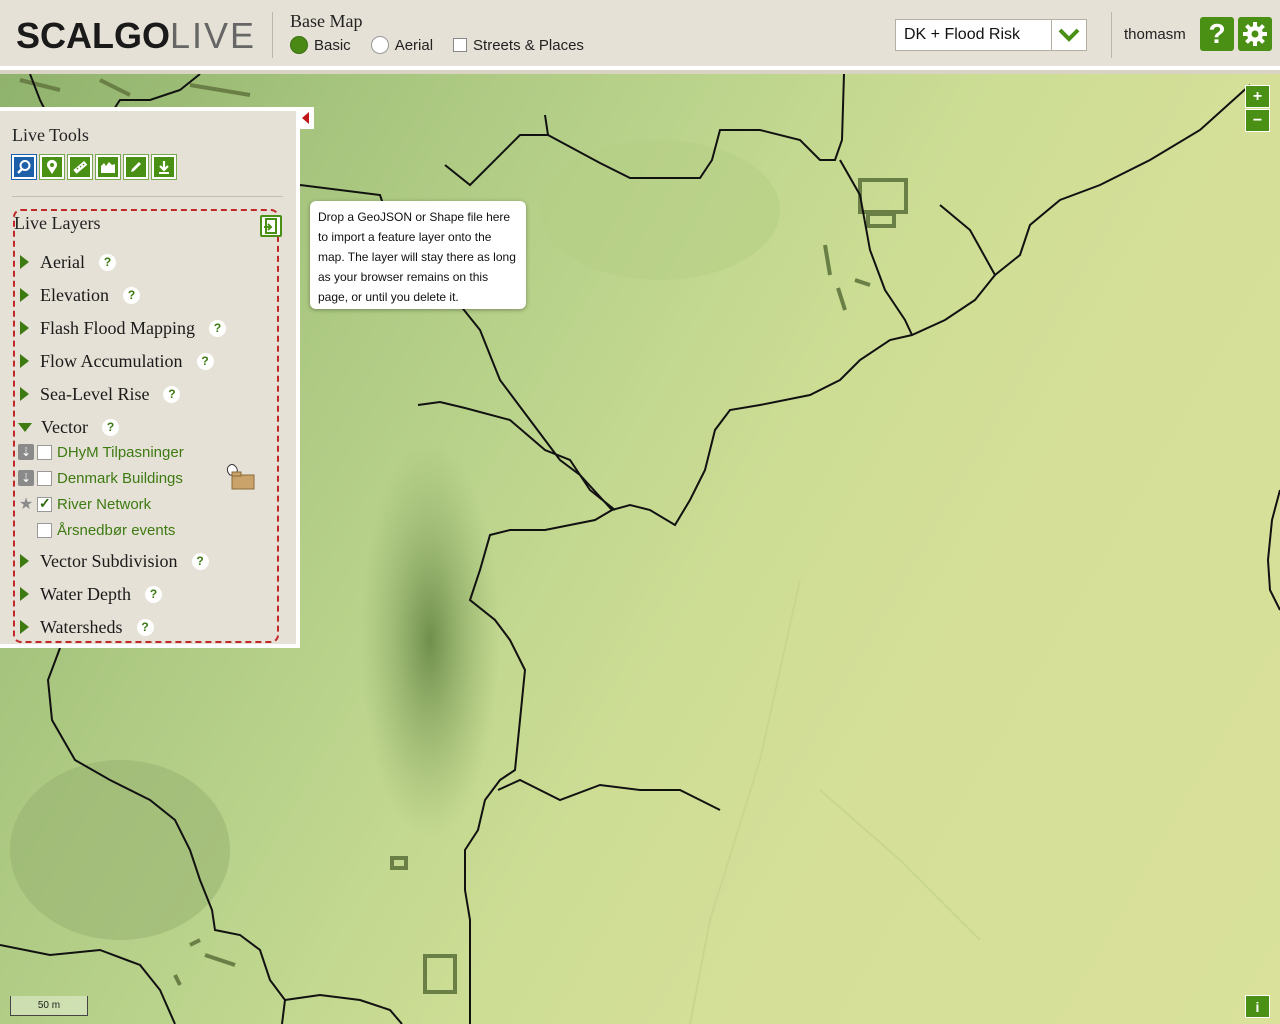 Image resolution: width=1280 pixels, height=1024 pixels. I want to click on sublayer-denmark-buildings: ⇣ Denmark Buildings, so click(100, 478).